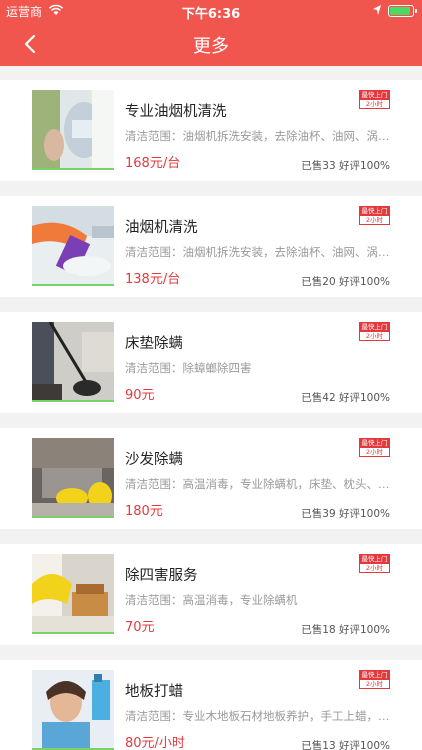  I want to click on service-name: 除四害服务, so click(161, 576).